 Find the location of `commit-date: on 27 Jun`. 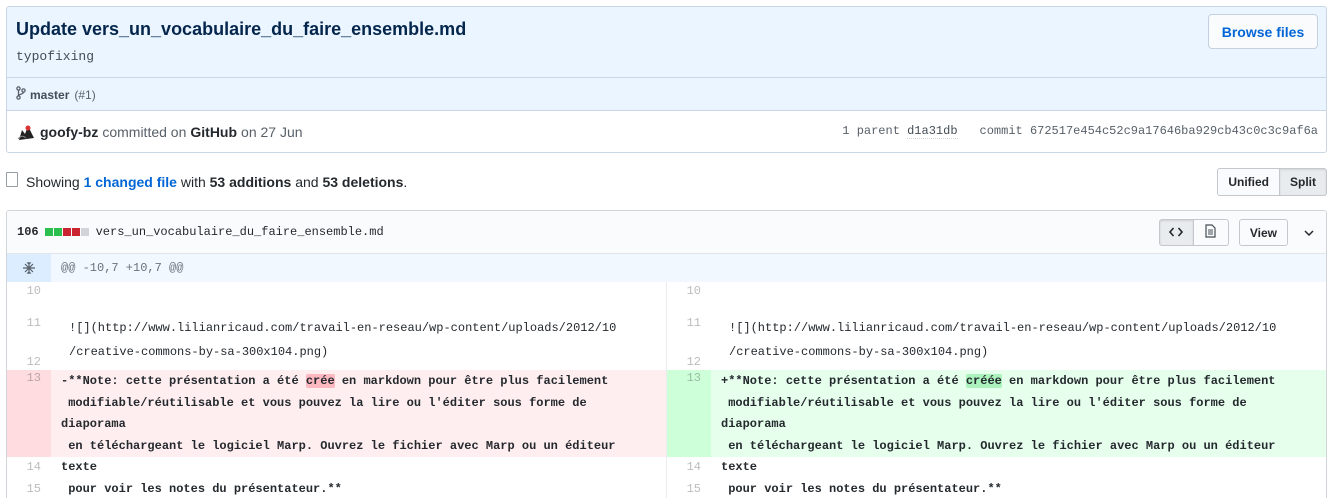

commit-date: on 27 Jun is located at coordinates (272, 132).